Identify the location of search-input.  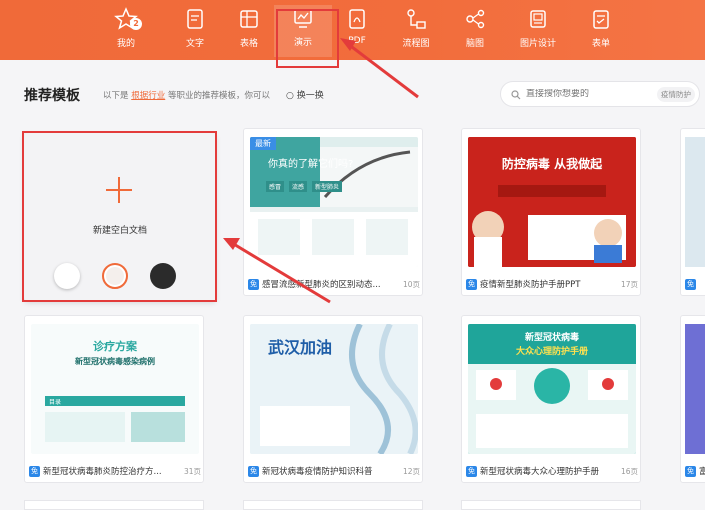
(596, 94).